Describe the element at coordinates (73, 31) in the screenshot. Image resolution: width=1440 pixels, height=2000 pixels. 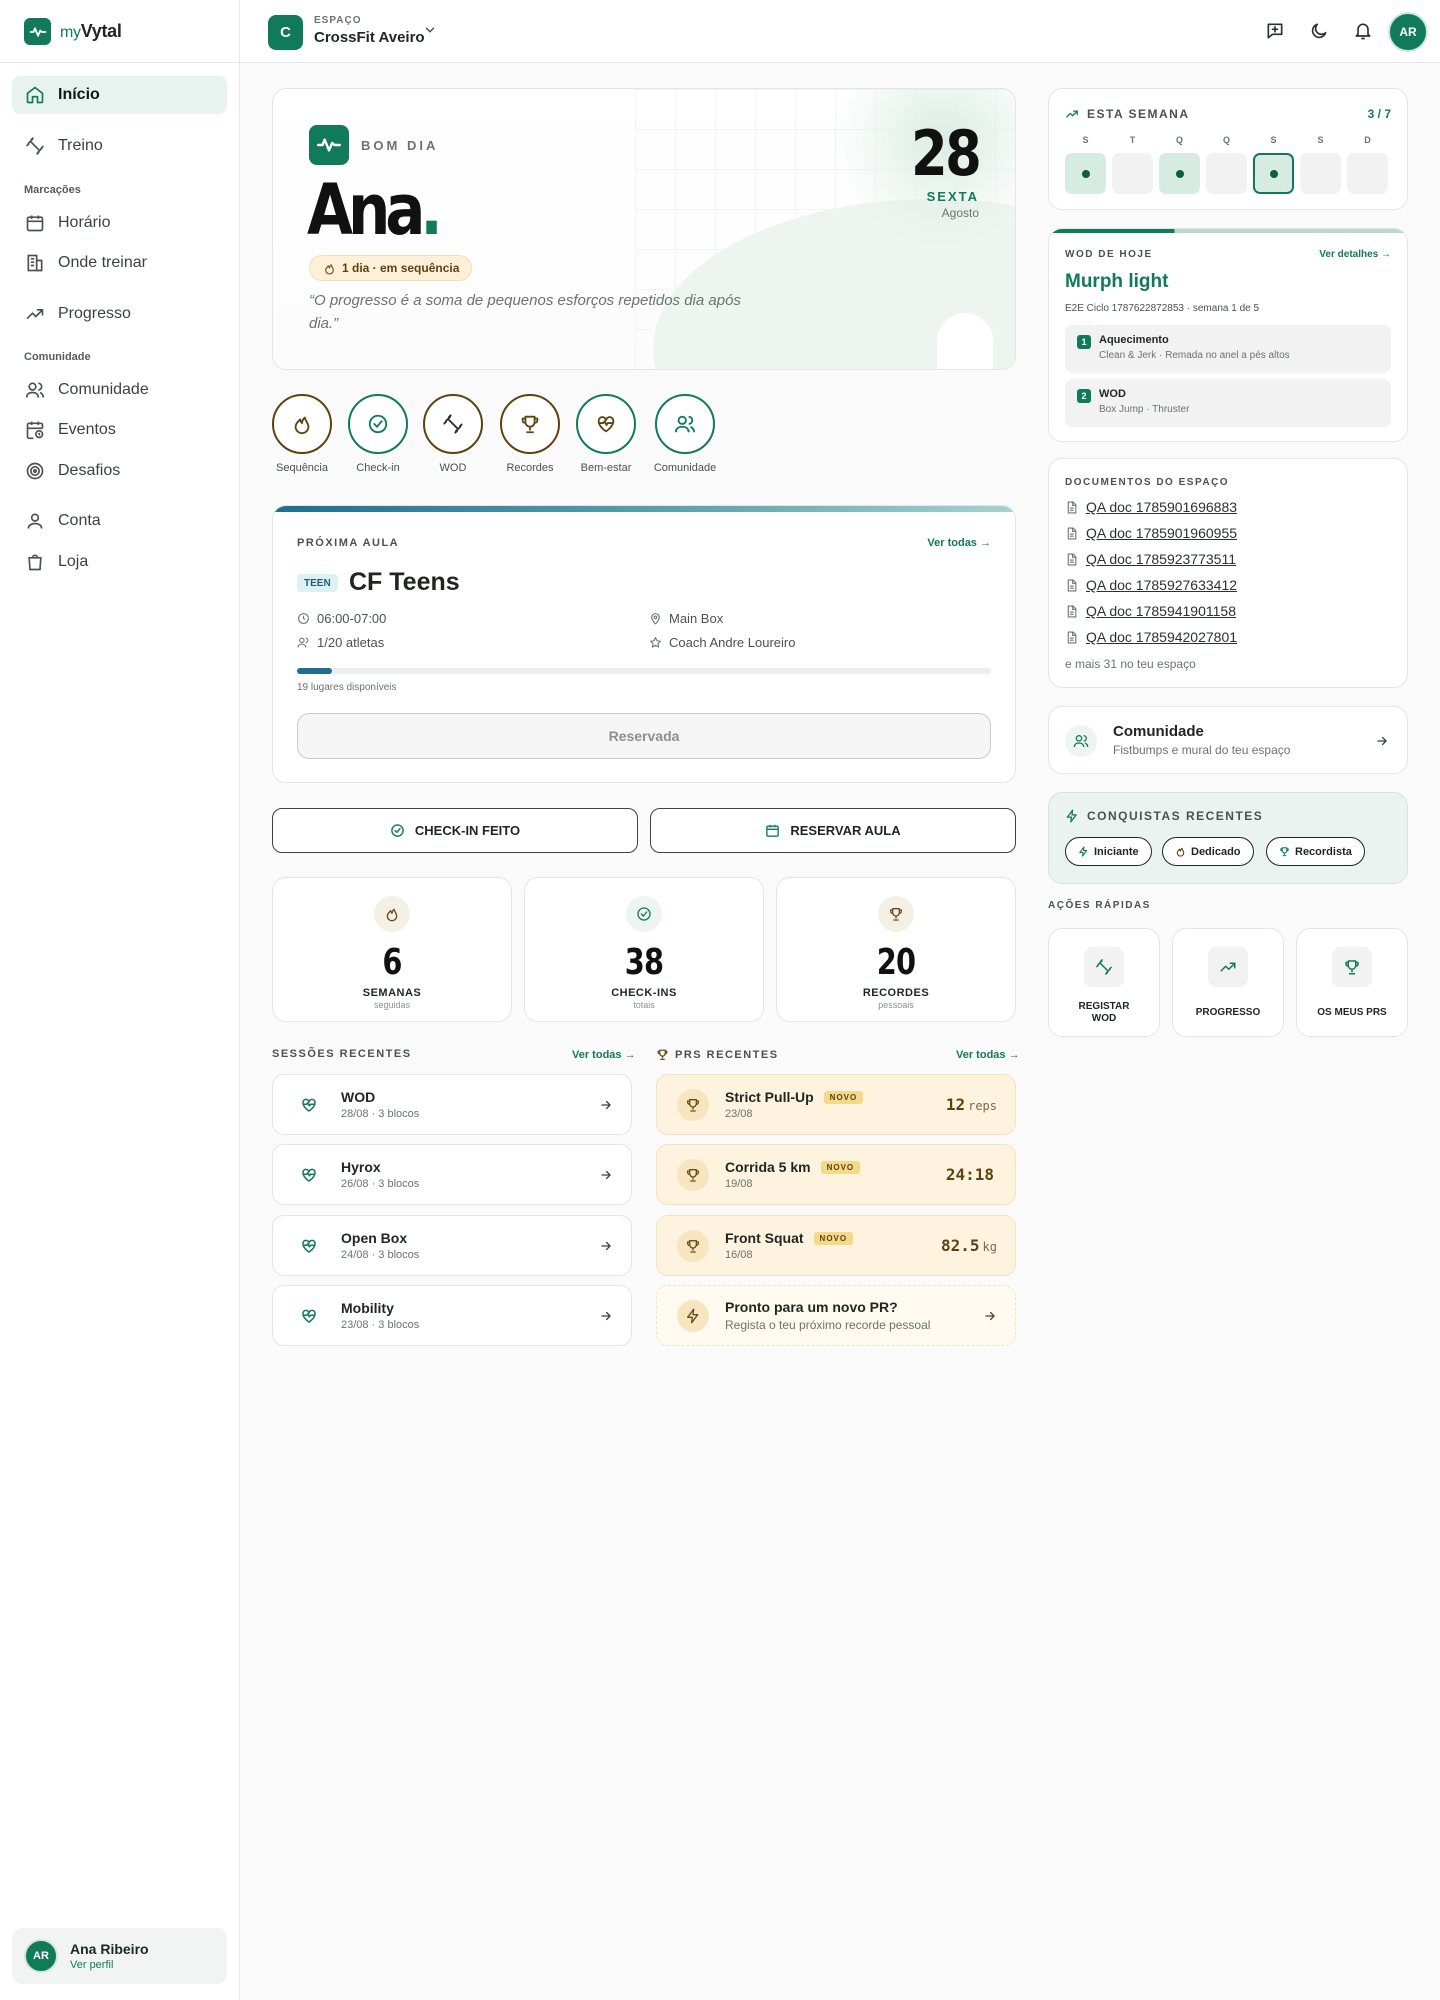
I see `app-logo: myVytal` at that location.